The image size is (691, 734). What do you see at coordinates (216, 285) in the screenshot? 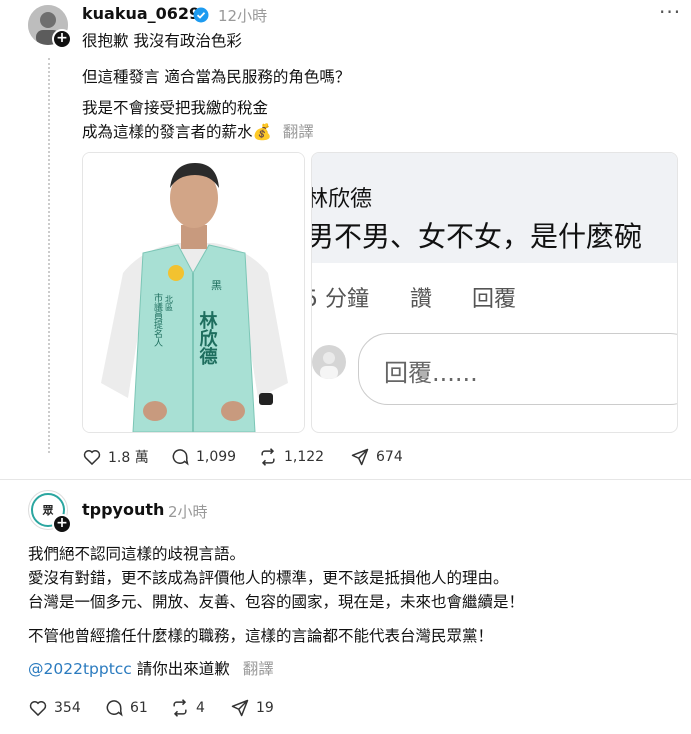
I see `svg-text: 黑` at bounding box center [216, 285].